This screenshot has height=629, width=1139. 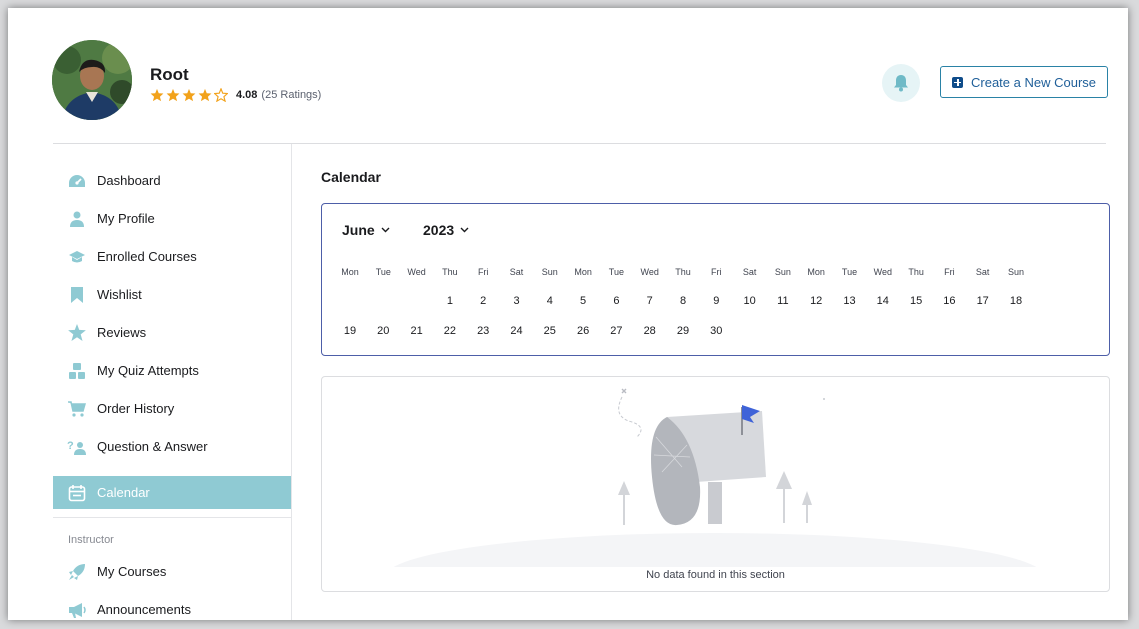 I want to click on graduation-cap-icon, so click(x=77, y=257).